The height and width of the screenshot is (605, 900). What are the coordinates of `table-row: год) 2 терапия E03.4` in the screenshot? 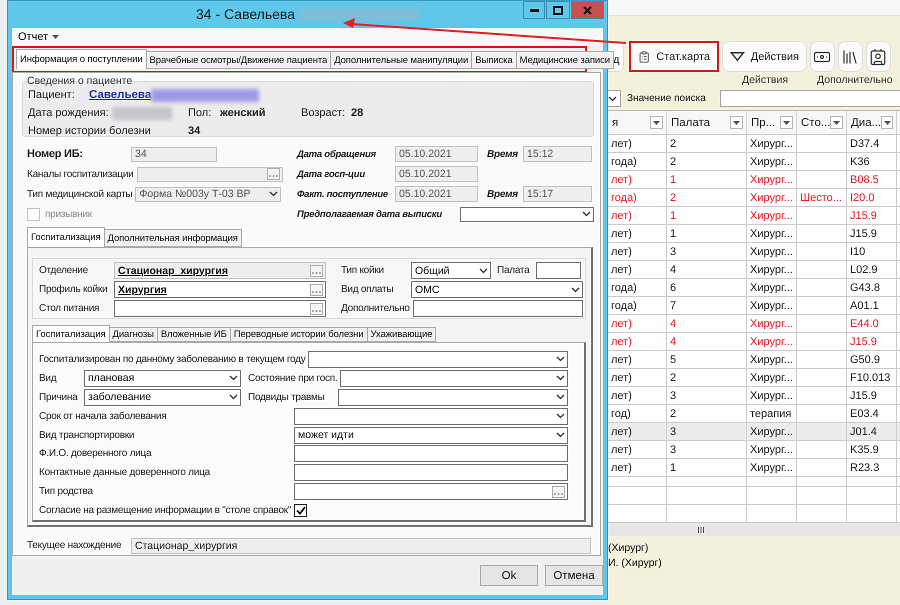 It's located at (754, 414).